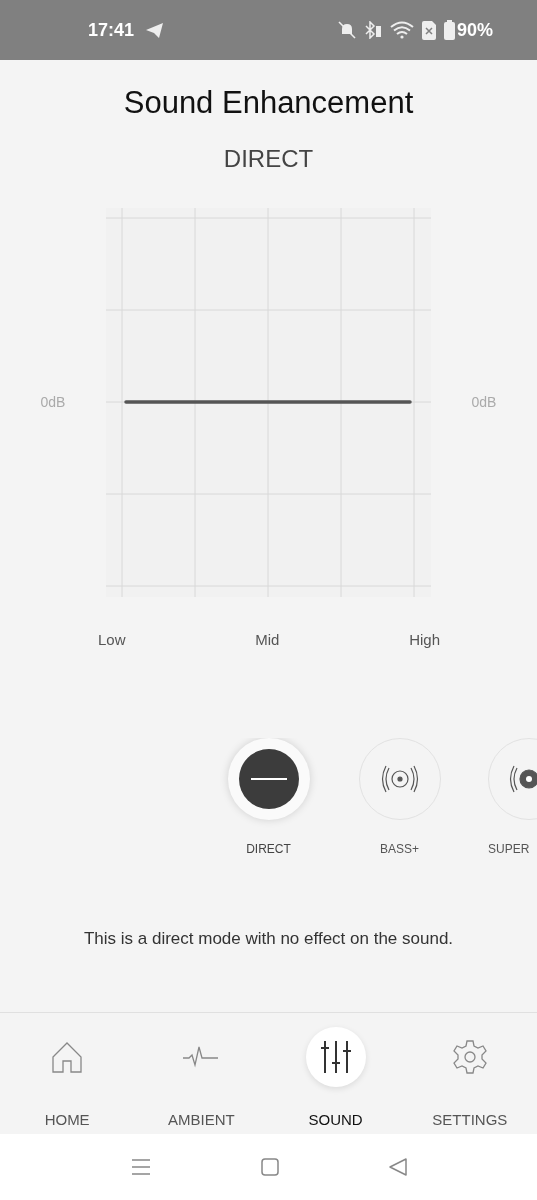 The width and height of the screenshot is (537, 1200). What do you see at coordinates (140, 1167) in the screenshot?
I see `menu-icon` at bounding box center [140, 1167].